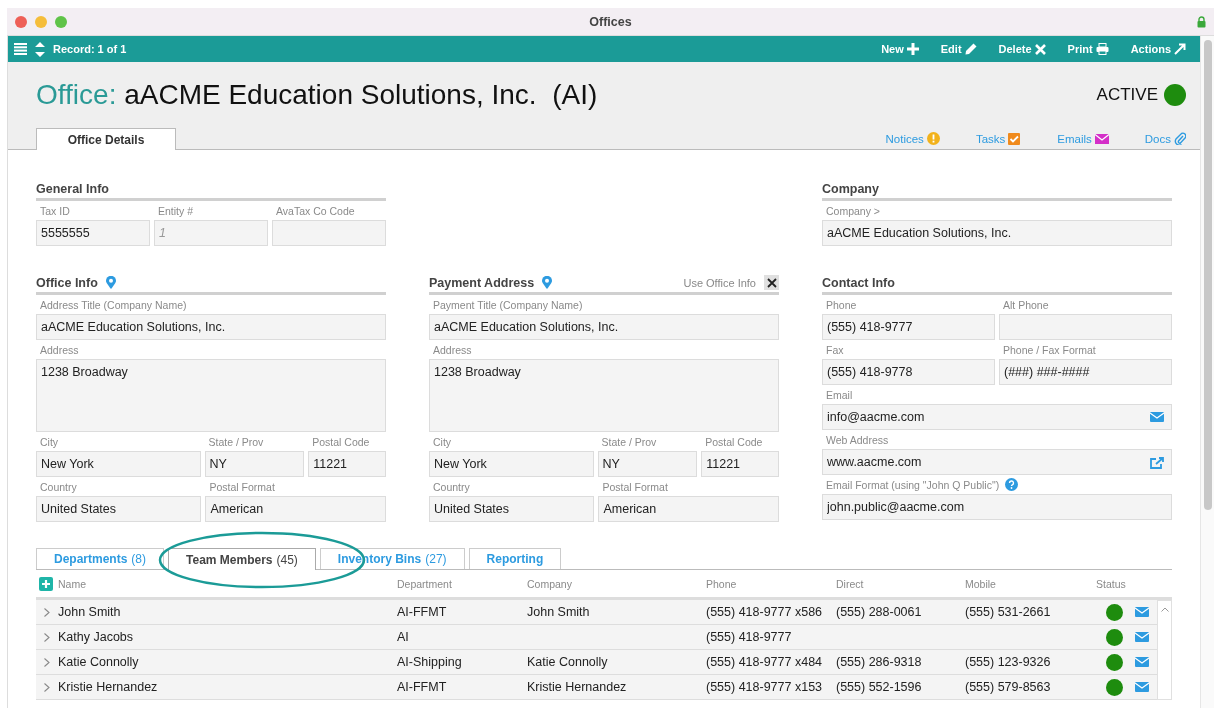 This screenshot has height=715, width=1214. Describe the element at coordinates (113, 304) in the screenshot. I see `field-label: Address Title (Company Name)` at that location.